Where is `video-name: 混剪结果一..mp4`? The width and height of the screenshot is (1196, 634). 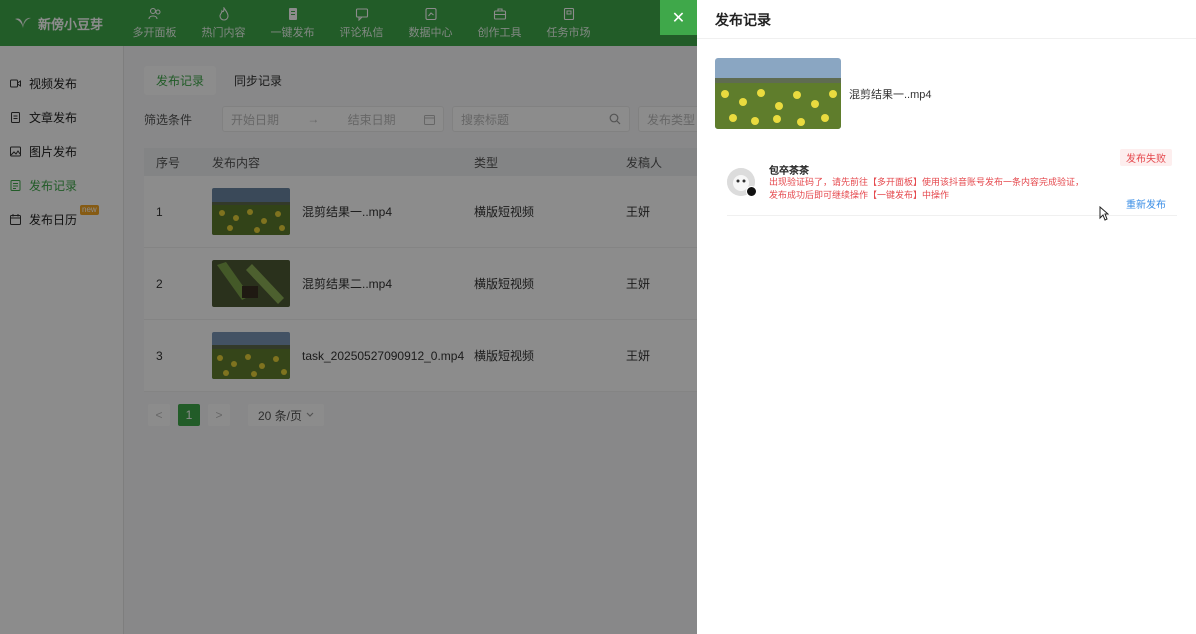 video-name: 混剪结果一..mp4 is located at coordinates (890, 94).